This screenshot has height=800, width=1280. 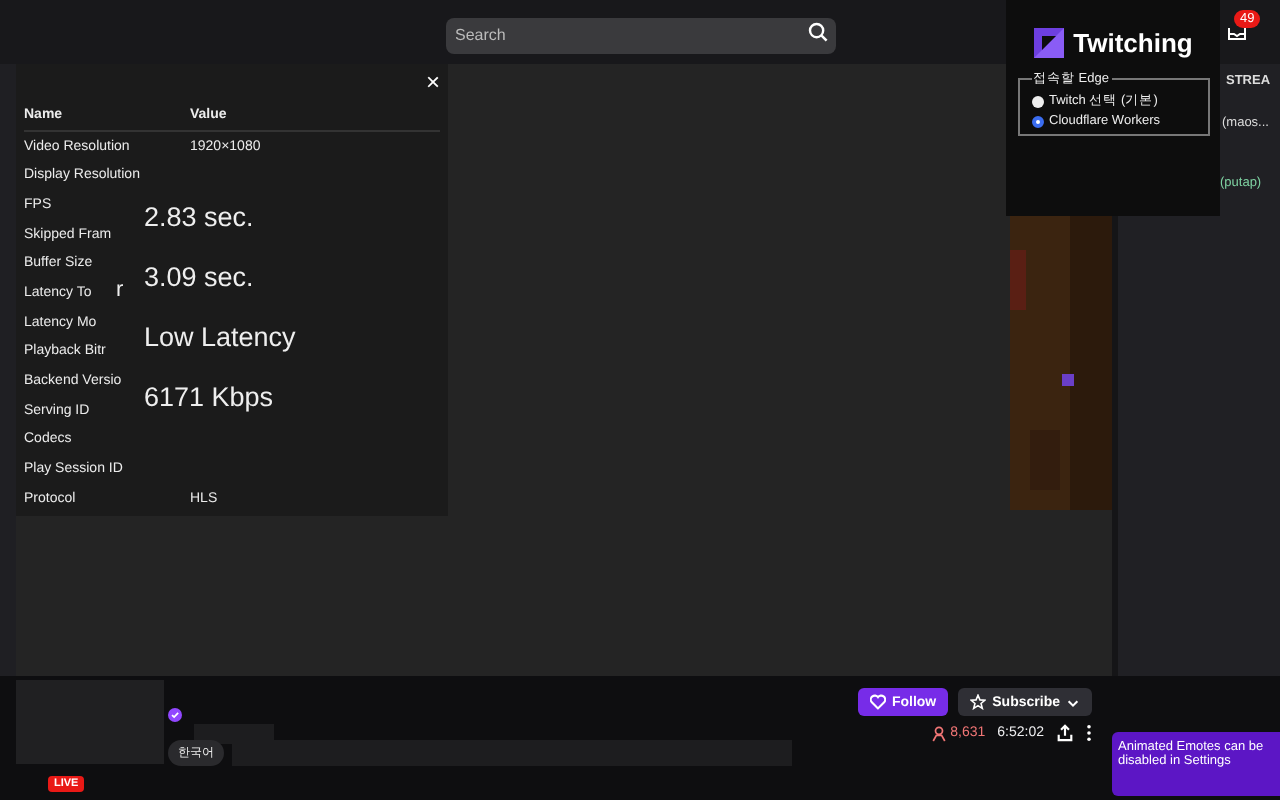 What do you see at coordinates (817, 32) in the screenshot?
I see `search-icon` at bounding box center [817, 32].